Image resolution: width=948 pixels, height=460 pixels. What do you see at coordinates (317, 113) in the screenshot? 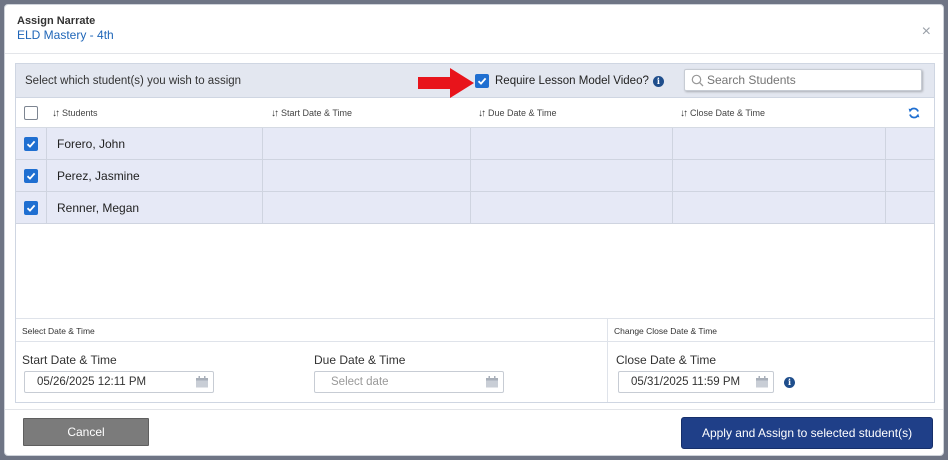
I see `column-label: Start Date & Time` at bounding box center [317, 113].